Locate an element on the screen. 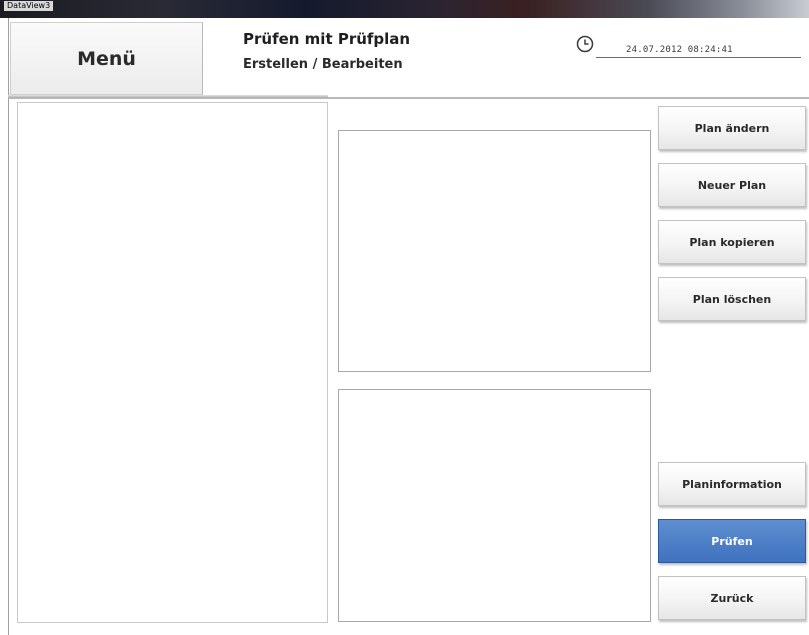  menu-button: Menü is located at coordinates (106, 58).